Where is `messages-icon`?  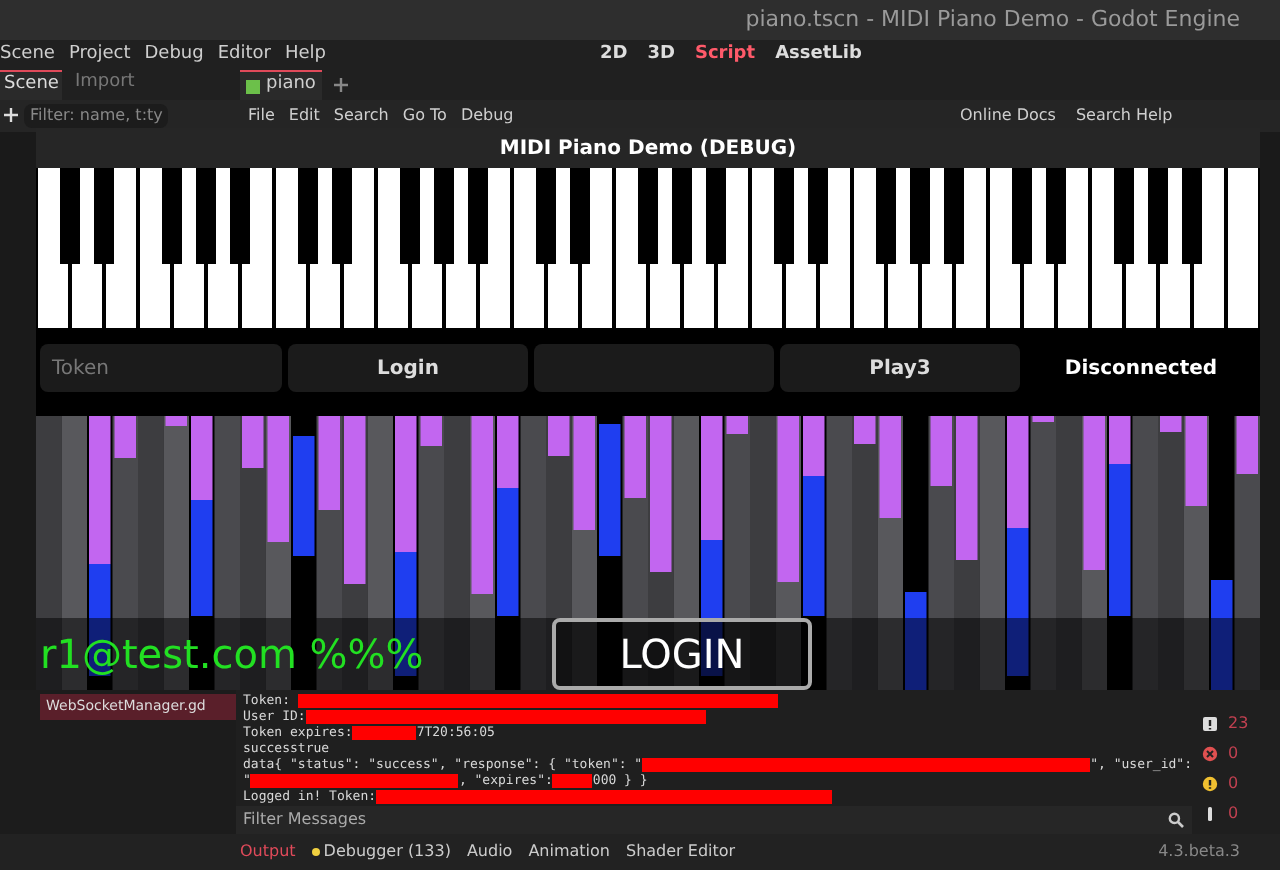 messages-icon is located at coordinates (1209, 724).